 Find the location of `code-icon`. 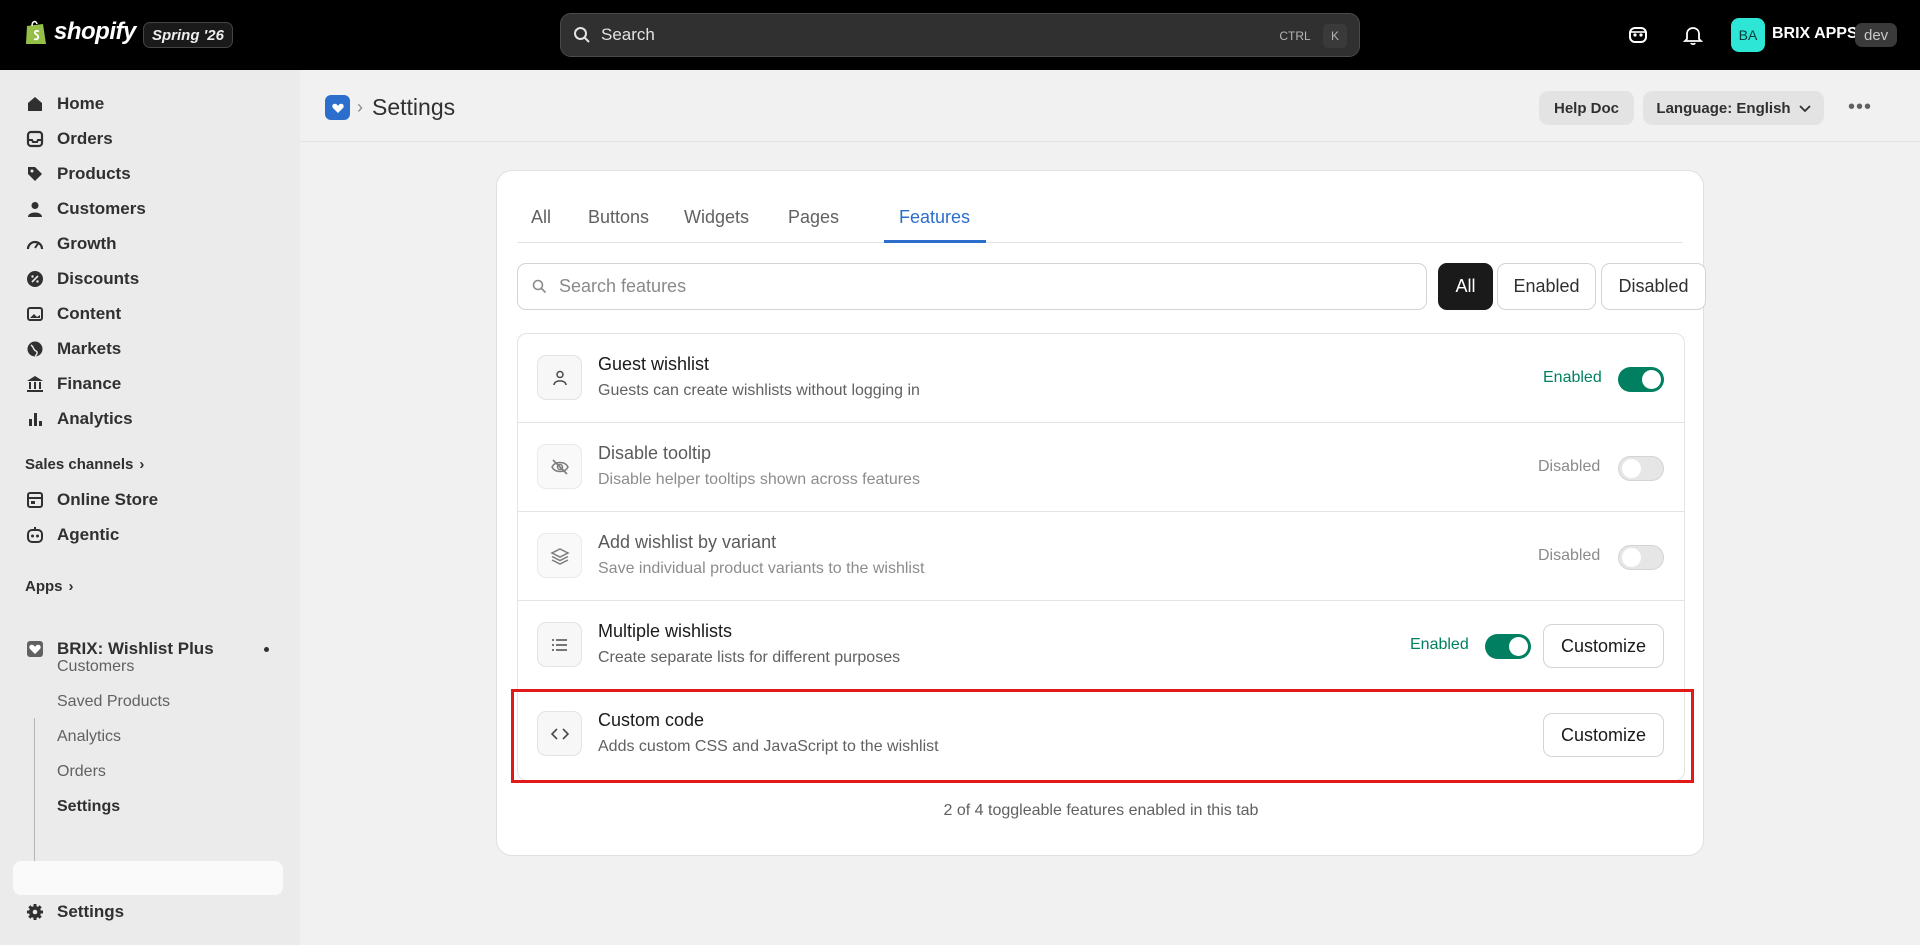

code-icon is located at coordinates (559, 733).